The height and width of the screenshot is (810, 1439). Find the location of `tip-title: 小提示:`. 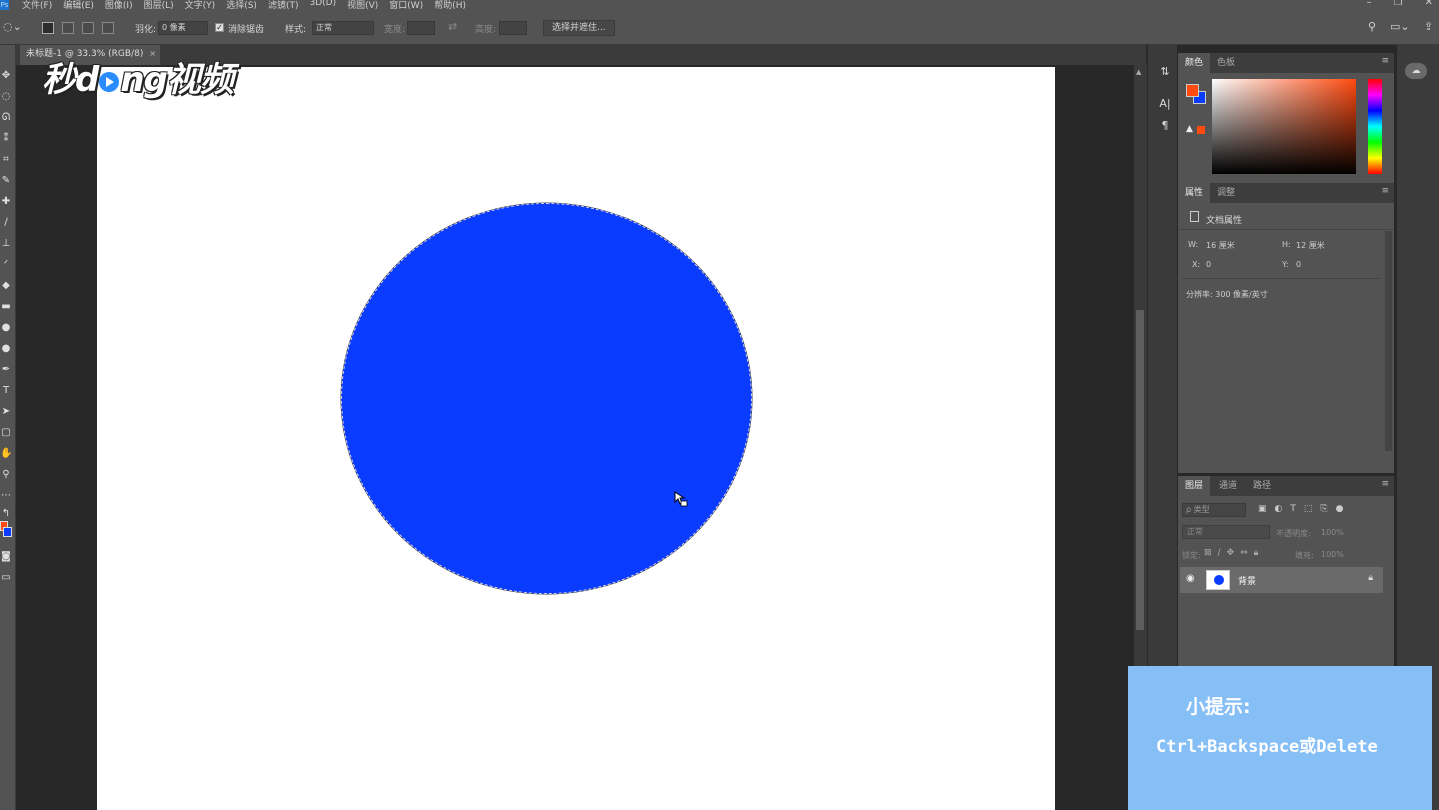

tip-title: 小提示: is located at coordinates (1218, 707).